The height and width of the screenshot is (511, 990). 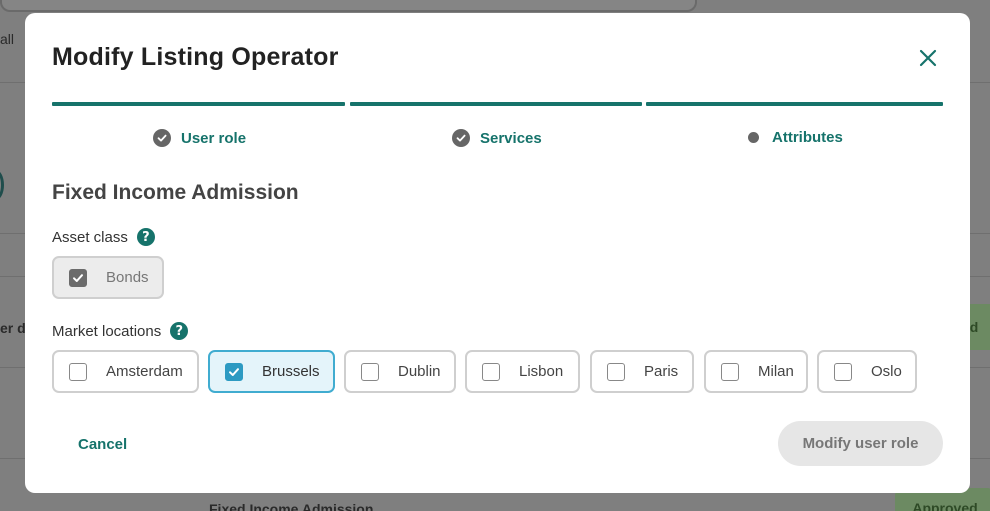 I want to click on step-user-role: User role, so click(x=199, y=138).